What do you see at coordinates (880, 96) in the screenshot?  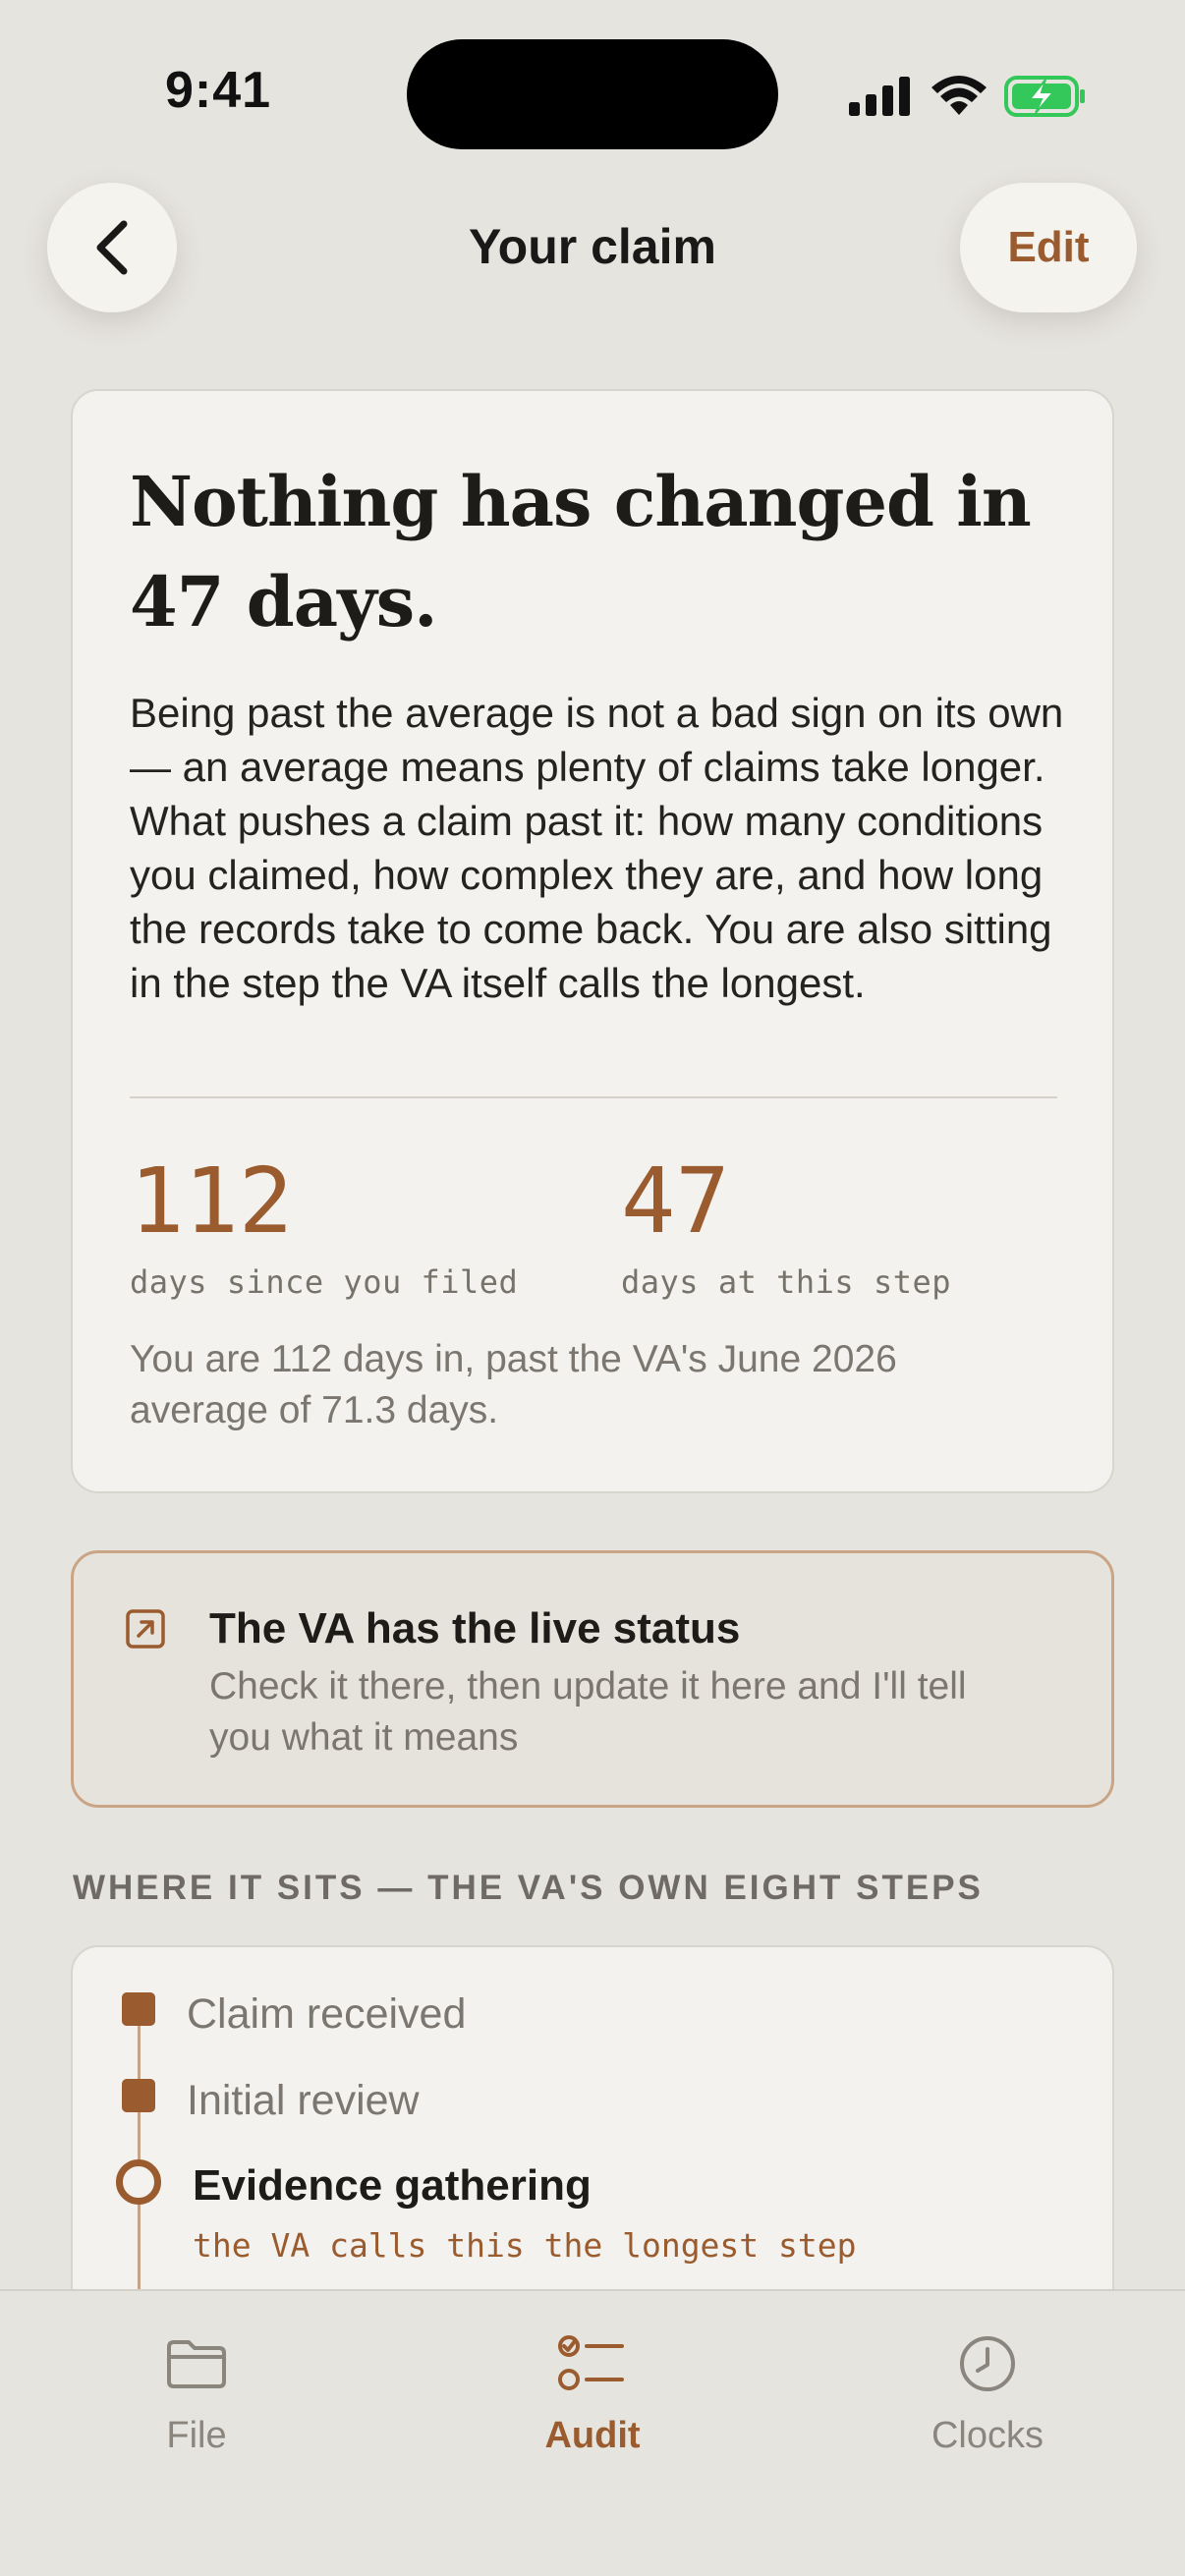 I see `cellular-signal-icon` at bounding box center [880, 96].